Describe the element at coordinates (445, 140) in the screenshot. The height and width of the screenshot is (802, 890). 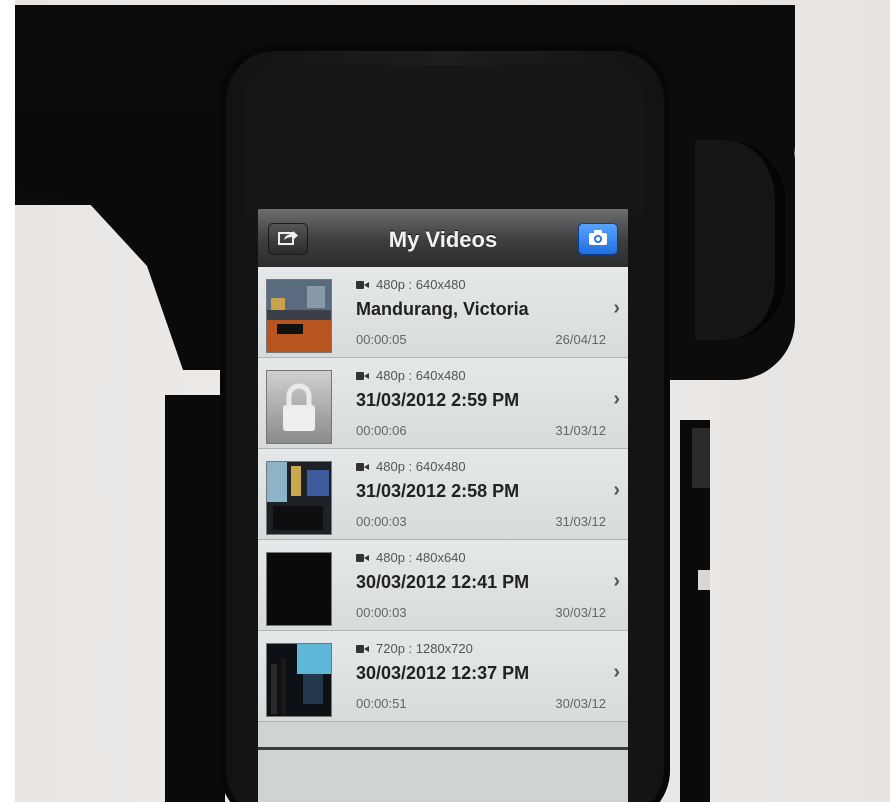
I see `phone-top-bezel` at that location.